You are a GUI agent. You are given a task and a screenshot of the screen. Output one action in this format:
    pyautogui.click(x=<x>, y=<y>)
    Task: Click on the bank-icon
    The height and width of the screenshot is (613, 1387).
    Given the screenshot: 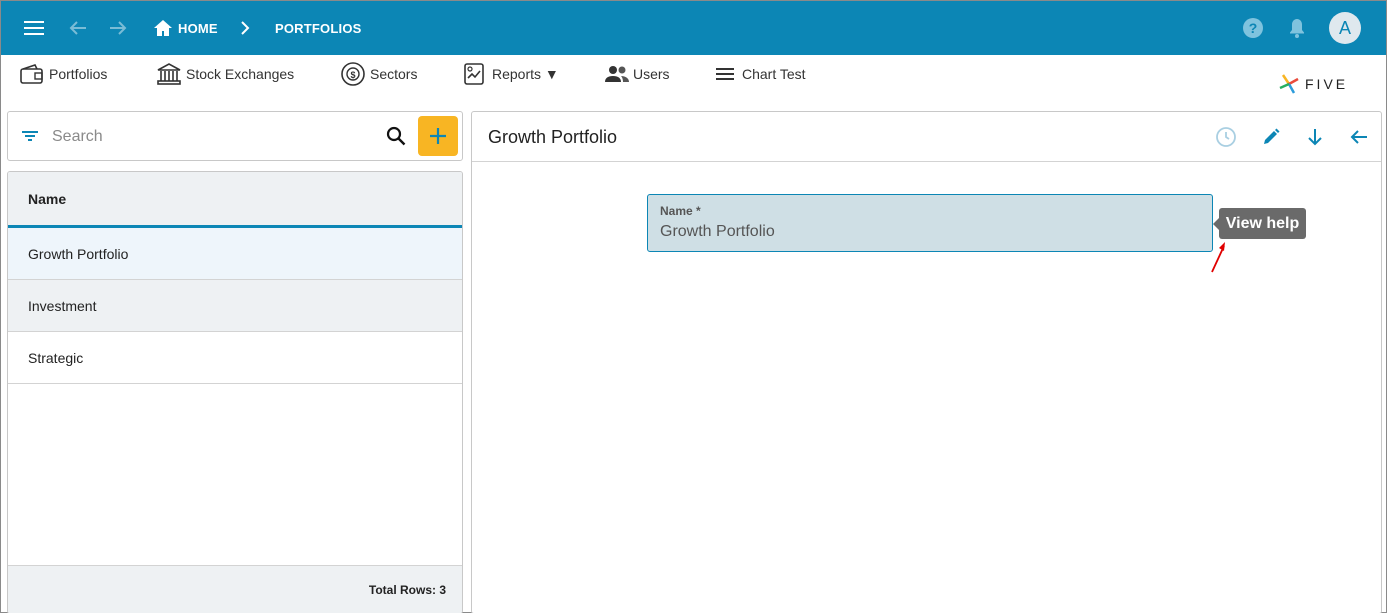 What is the action you would take?
    pyautogui.click(x=169, y=74)
    